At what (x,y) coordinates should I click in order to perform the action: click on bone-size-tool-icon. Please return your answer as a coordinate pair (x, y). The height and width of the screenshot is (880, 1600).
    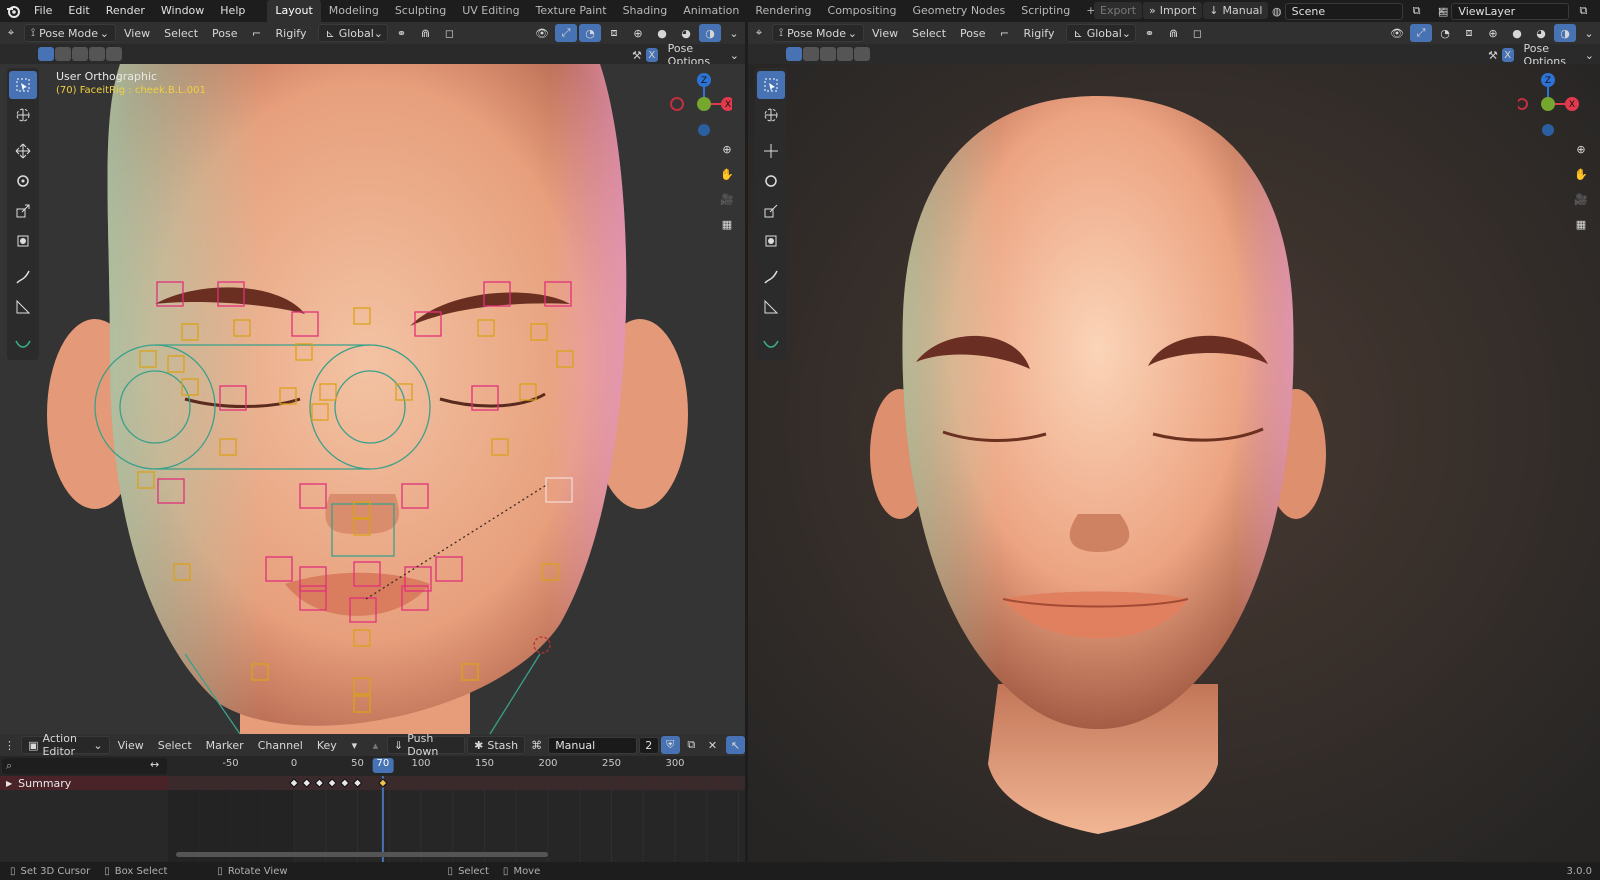
    Looking at the image, I should click on (23, 343).